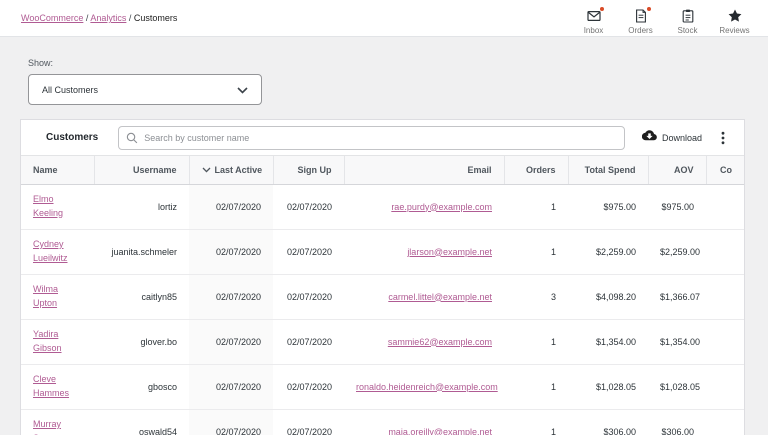  I want to click on download-button: Download, so click(671, 137).